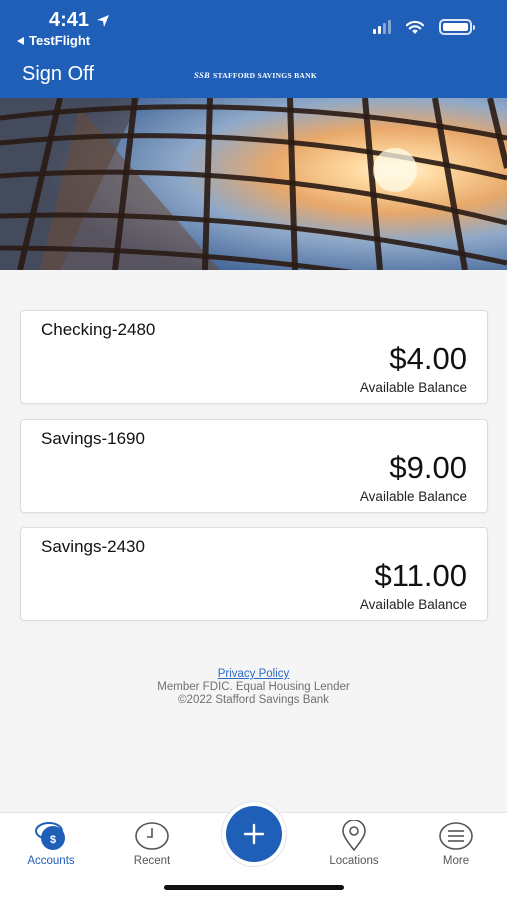  What do you see at coordinates (354, 836) in the screenshot?
I see `map-pin-icon` at bounding box center [354, 836].